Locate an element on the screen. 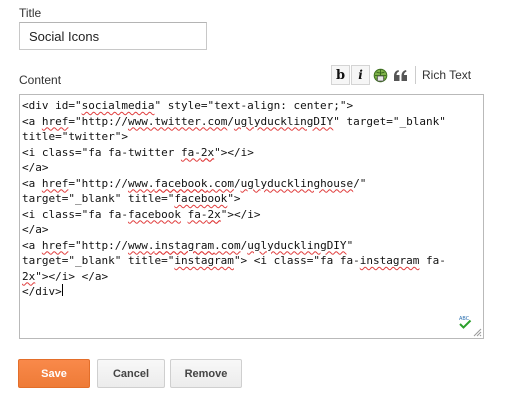 The width and height of the screenshot is (511, 413). spellcheck-icon: ABC is located at coordinates (465, 322).